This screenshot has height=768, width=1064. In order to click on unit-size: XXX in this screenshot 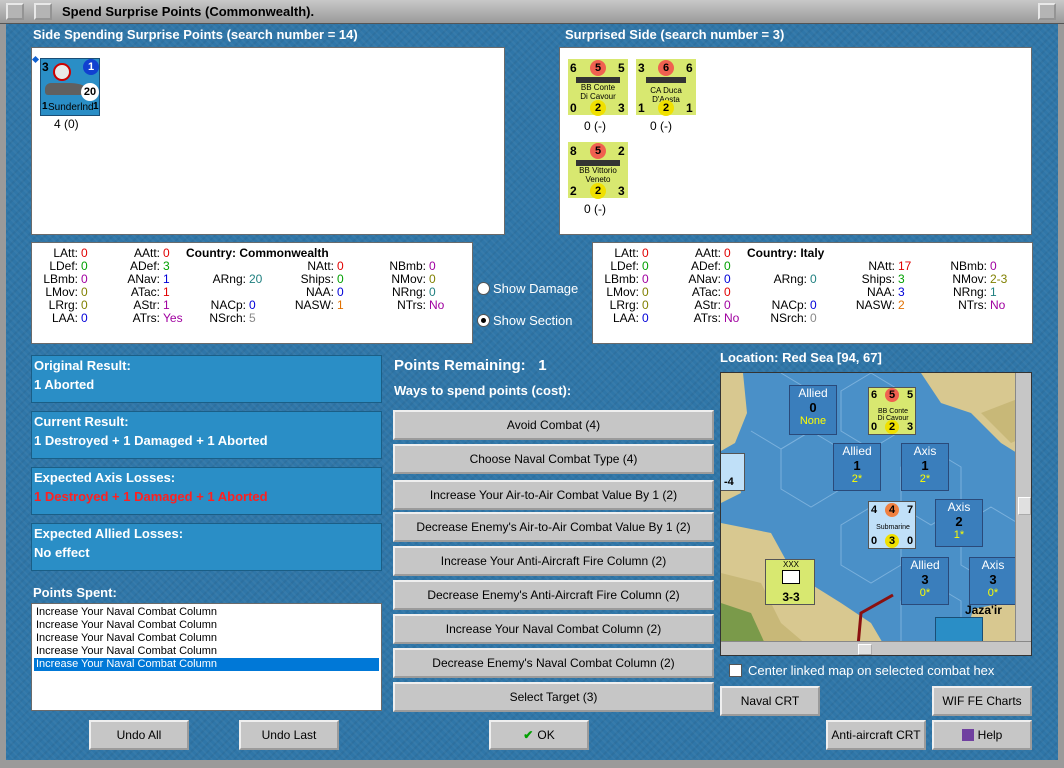, I will do `click(790, 564)`.